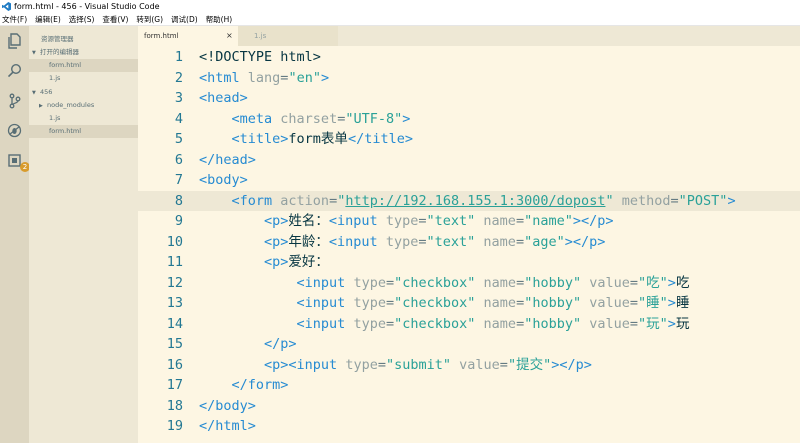 This screenshot has height=443, width=800. I want to click on tree-item-label: node_modules, so click(71, 105).